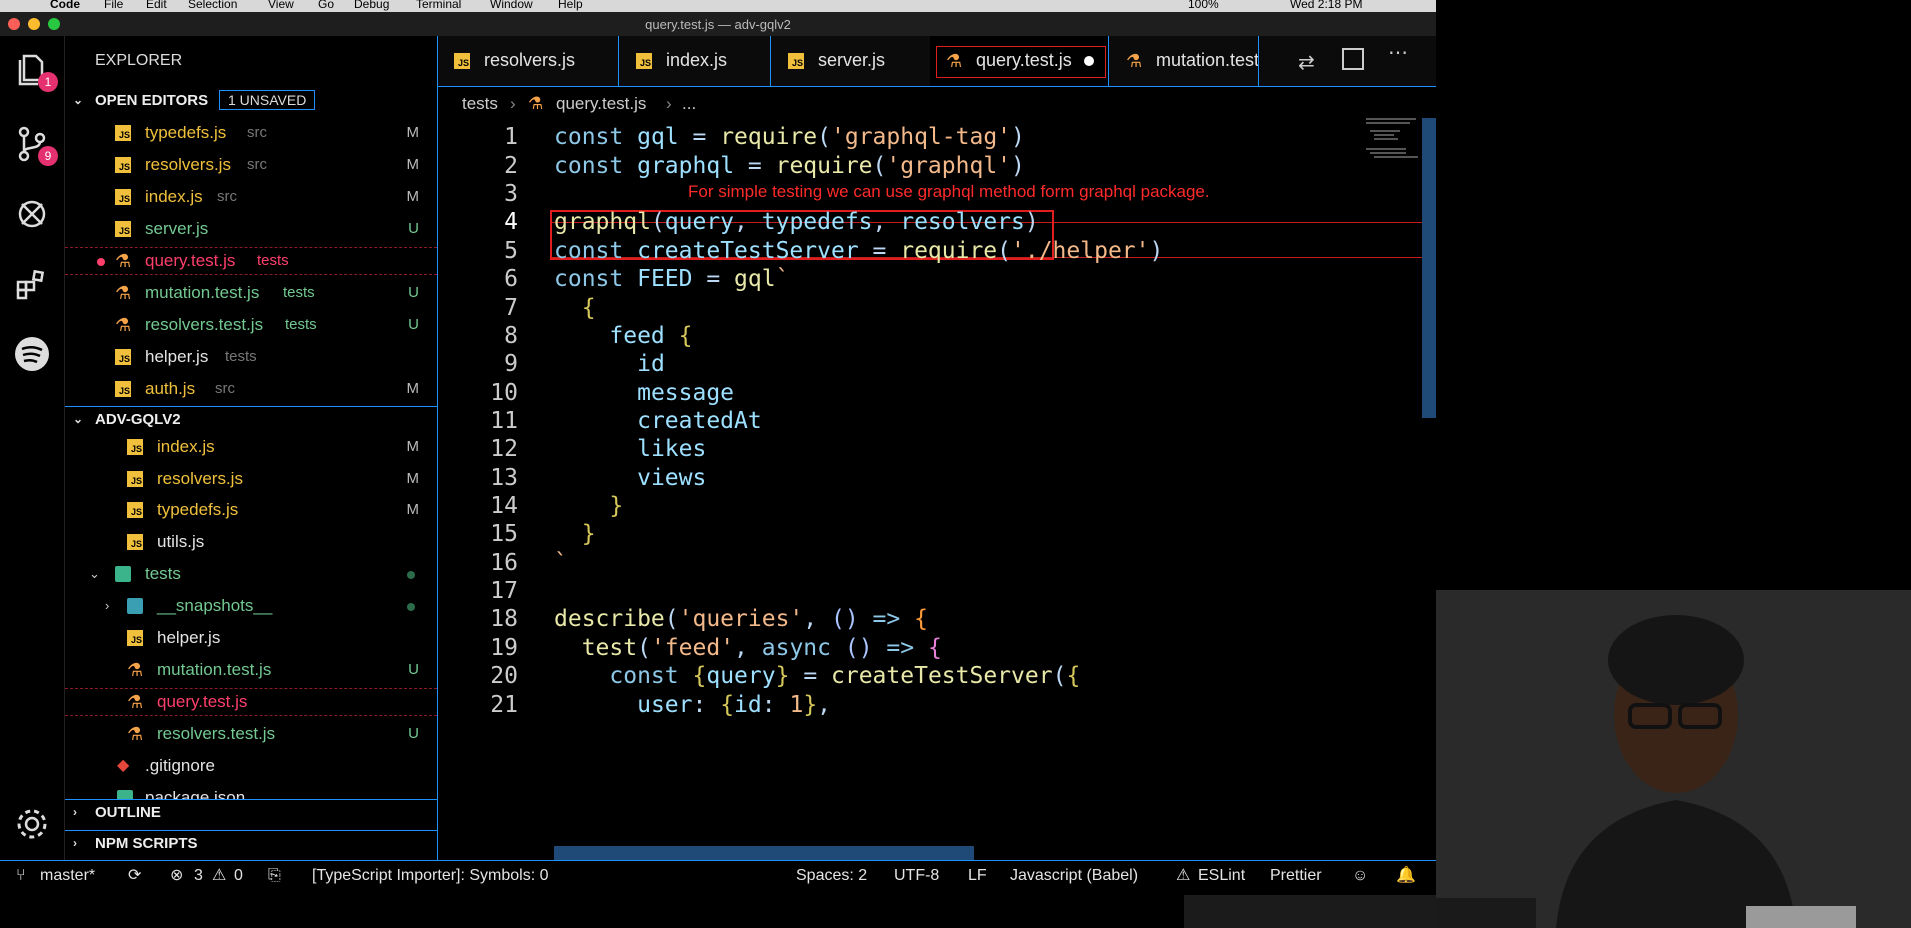  I want to click on import-icon: ⎘, so click(274, 876).